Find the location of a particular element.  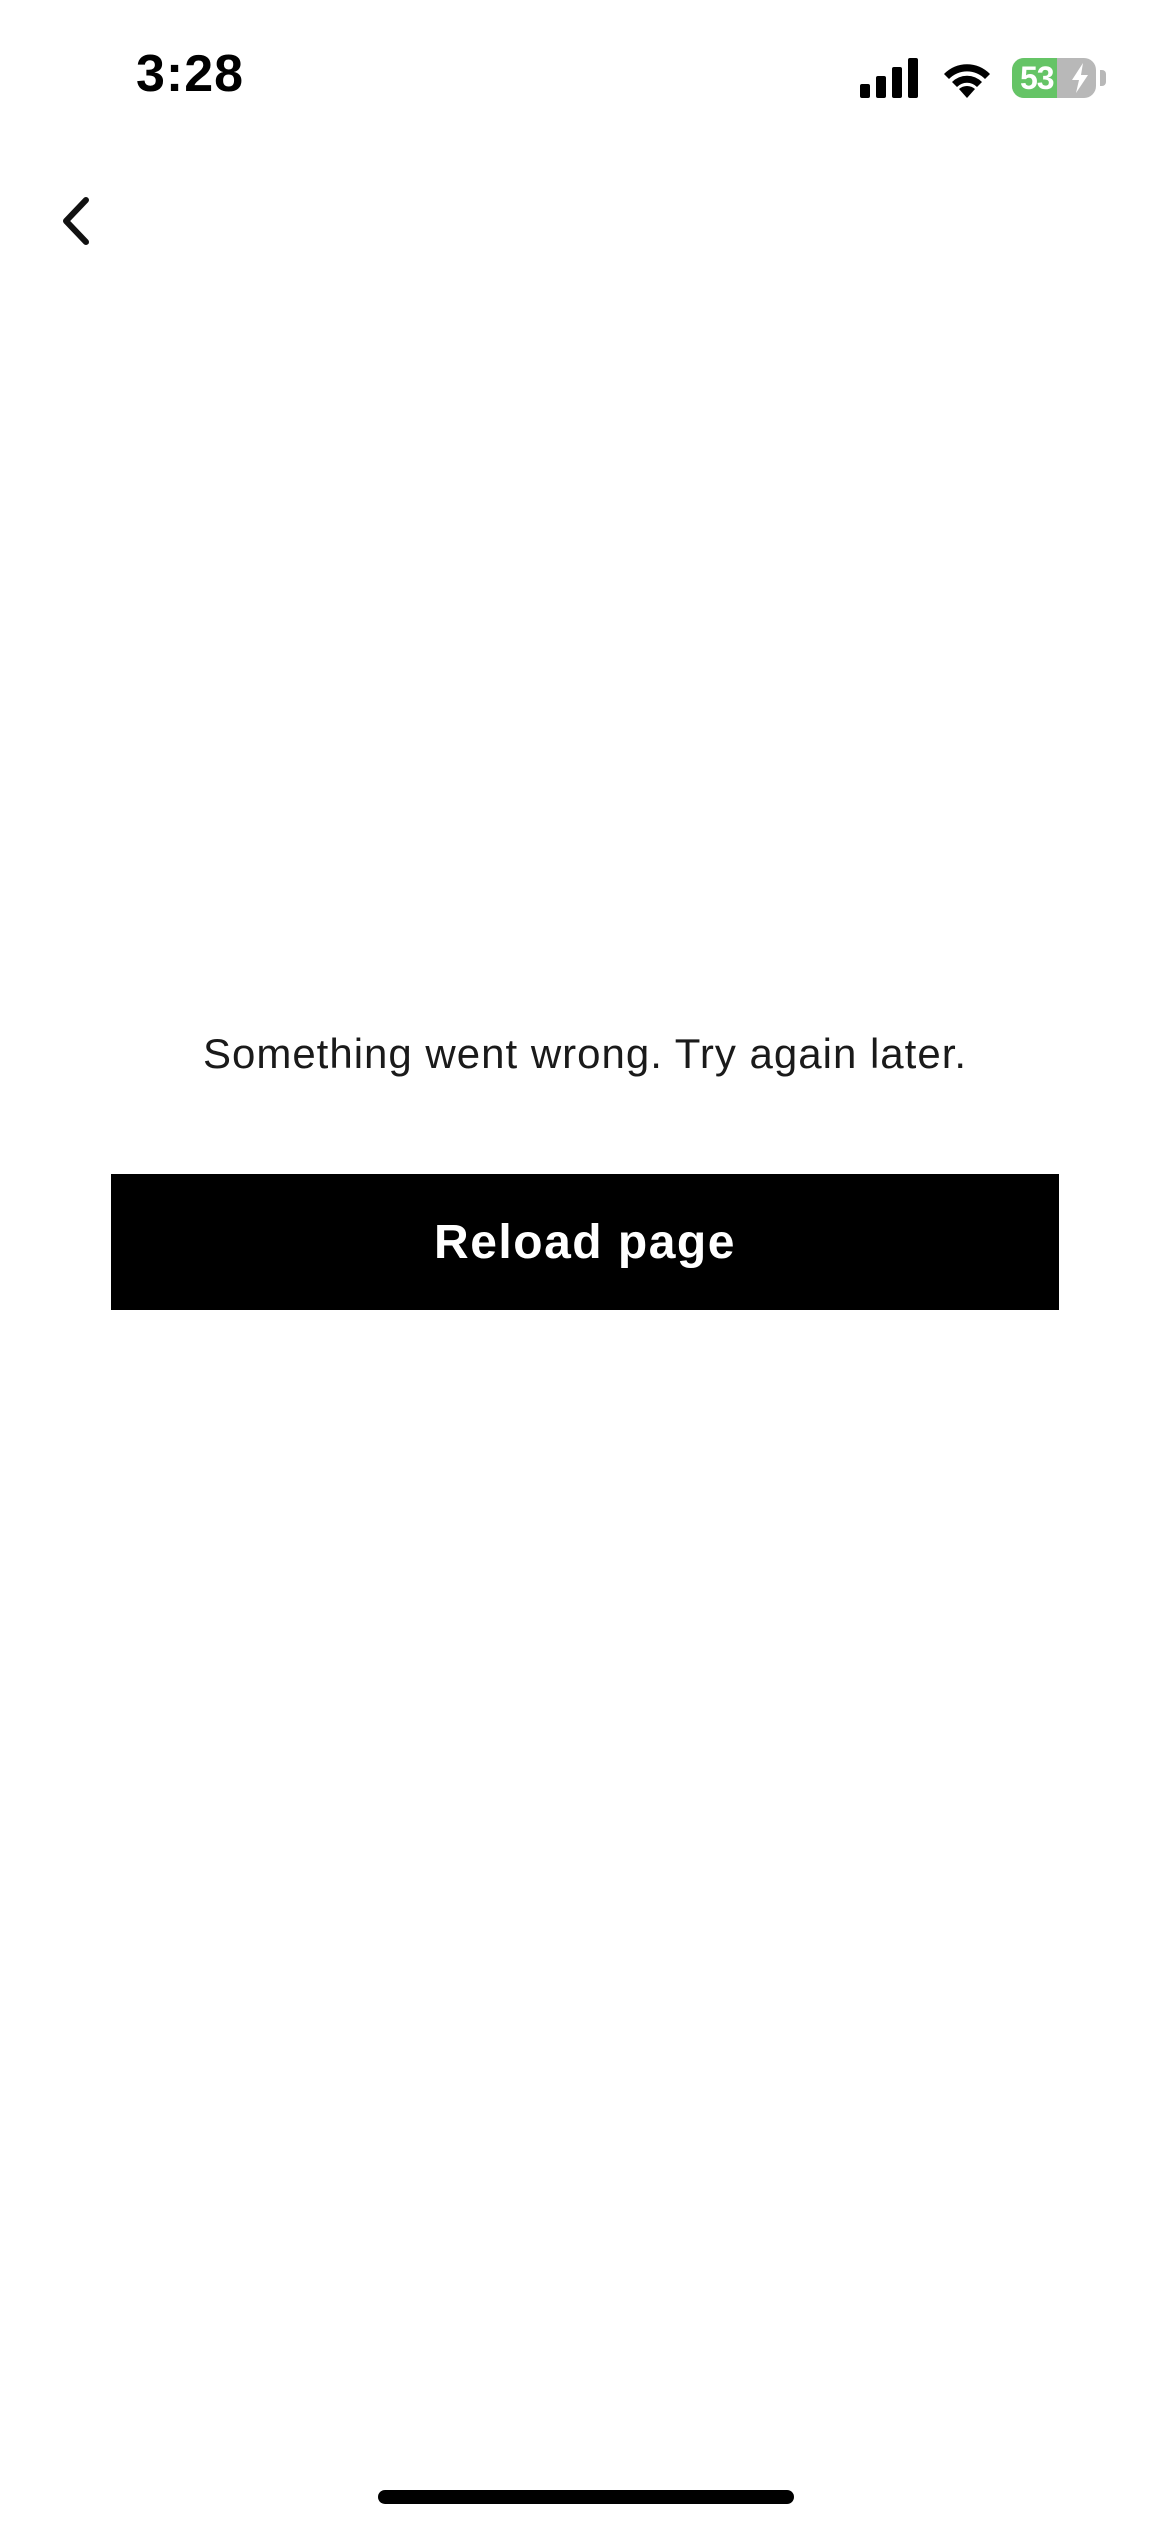

battery-icon: 53 is located at coordinates (1054, 78).